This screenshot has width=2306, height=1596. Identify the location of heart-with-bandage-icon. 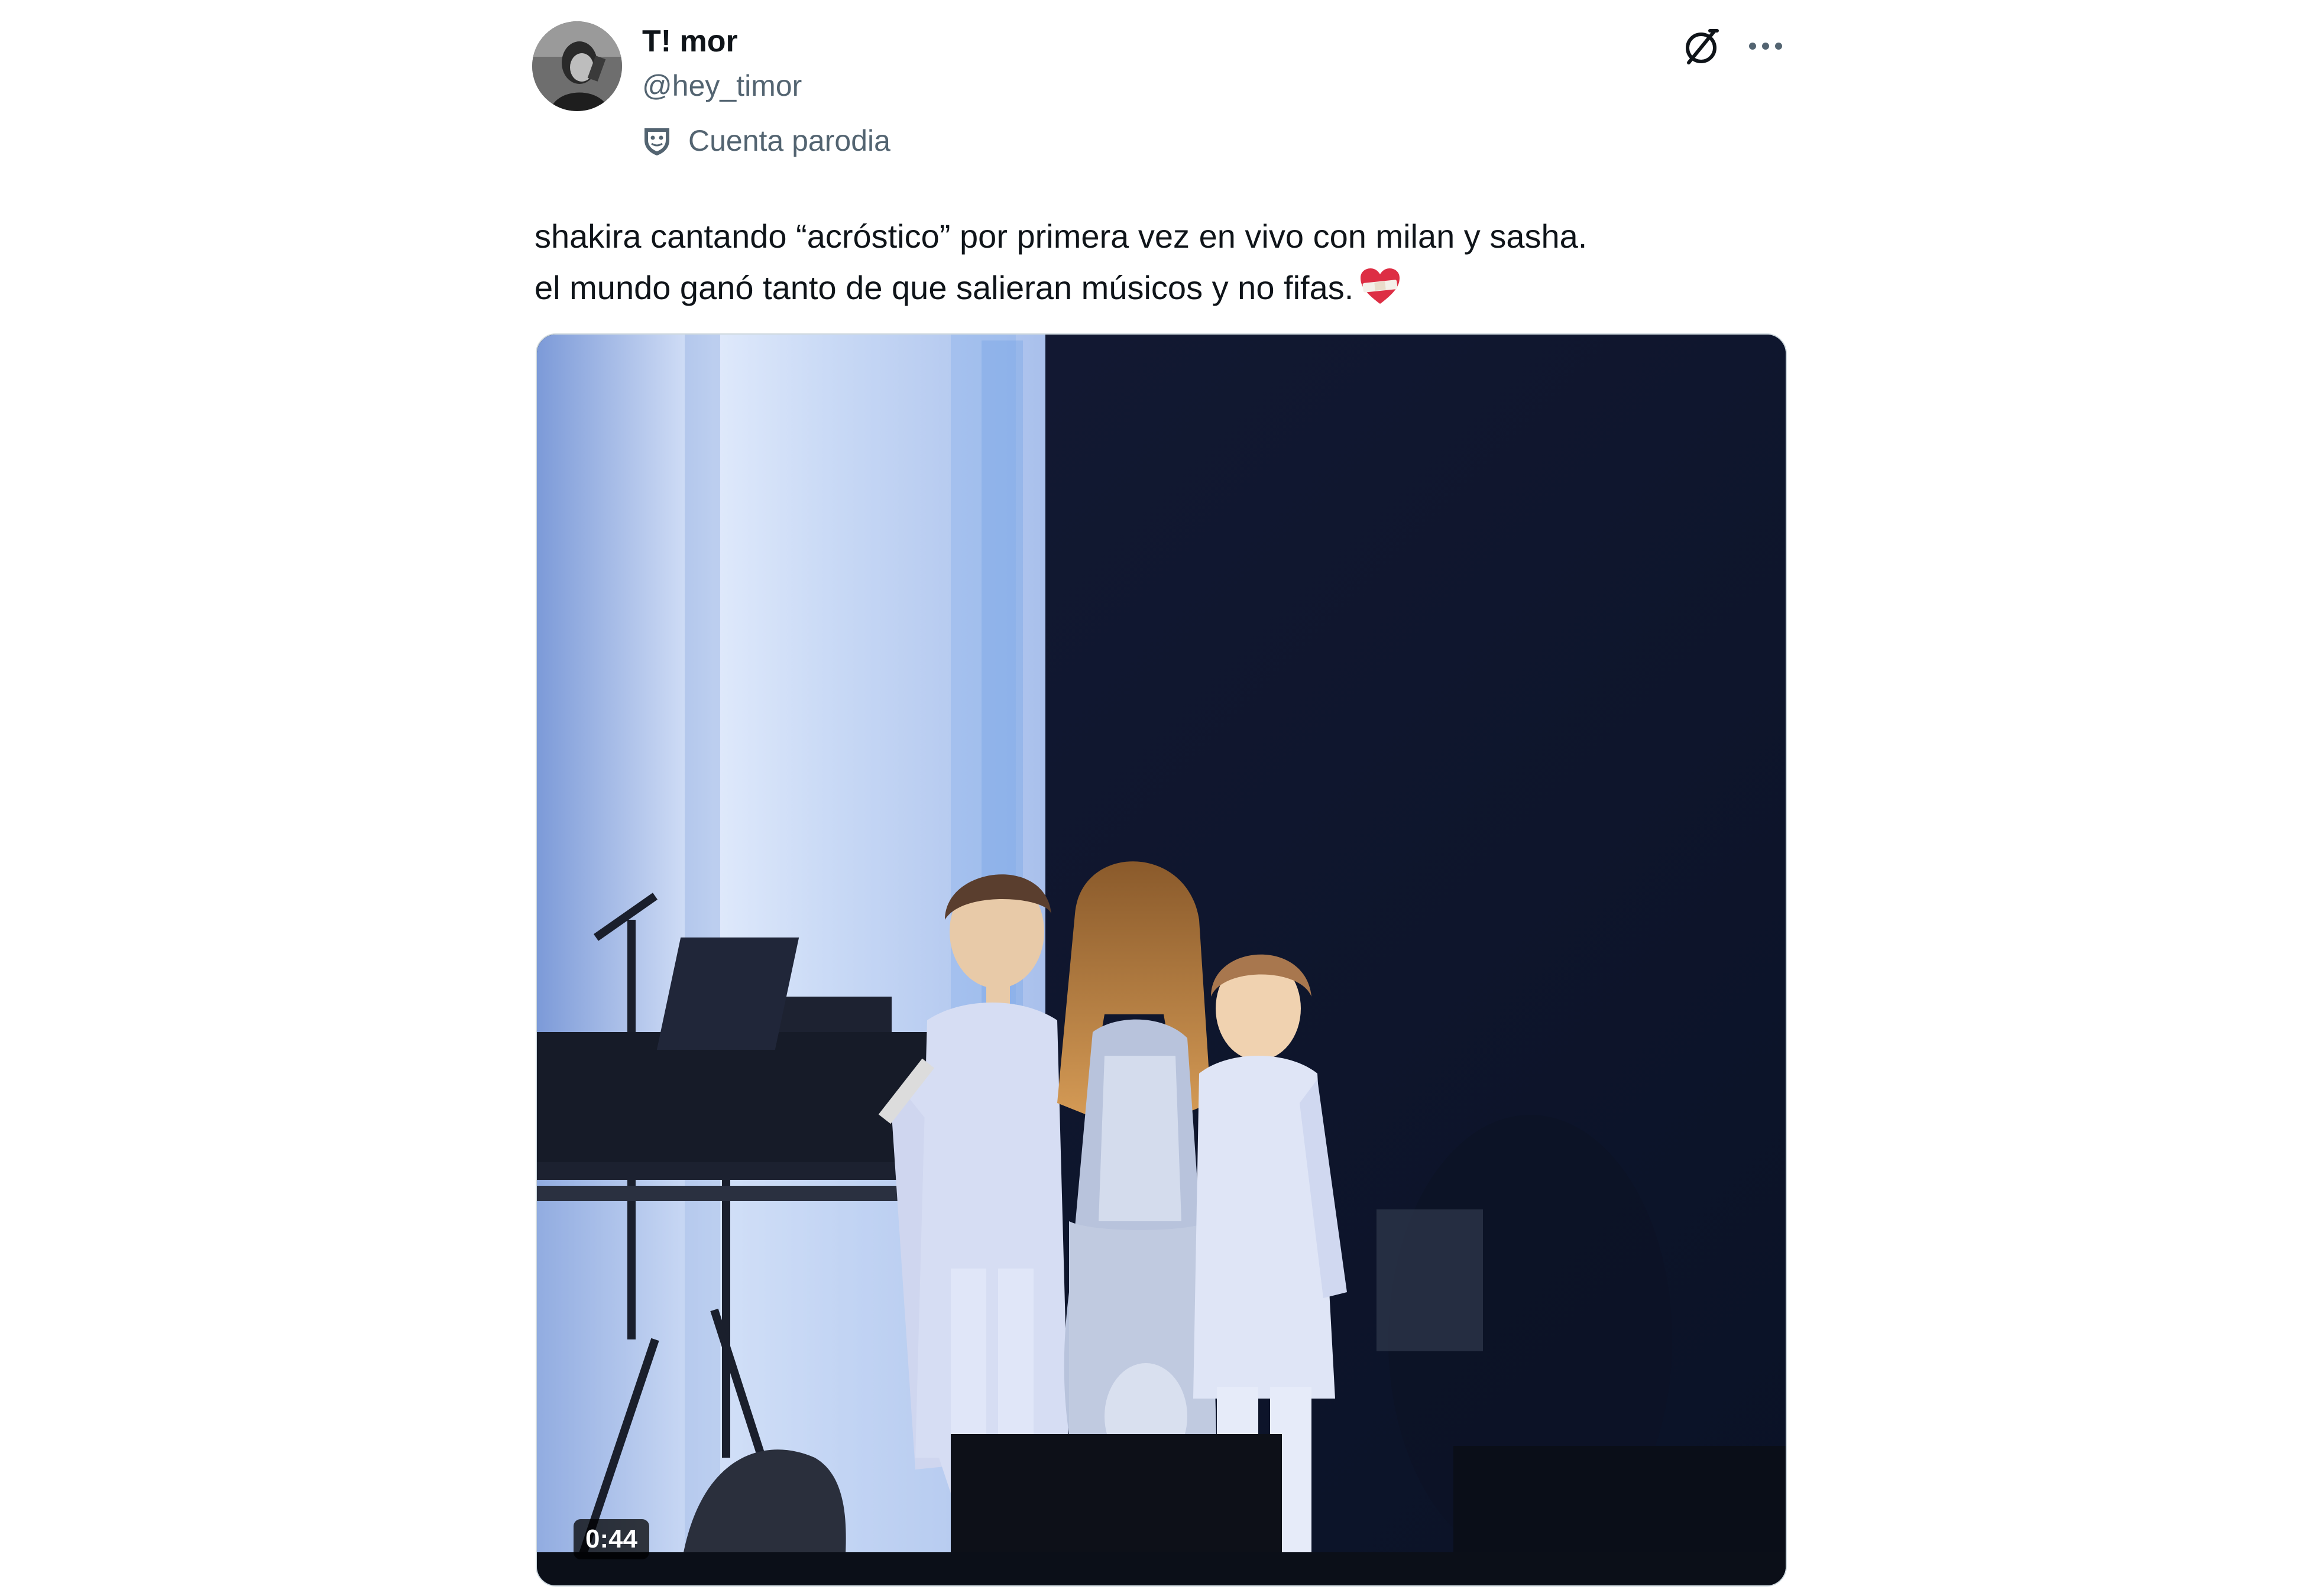
(1380, 286).